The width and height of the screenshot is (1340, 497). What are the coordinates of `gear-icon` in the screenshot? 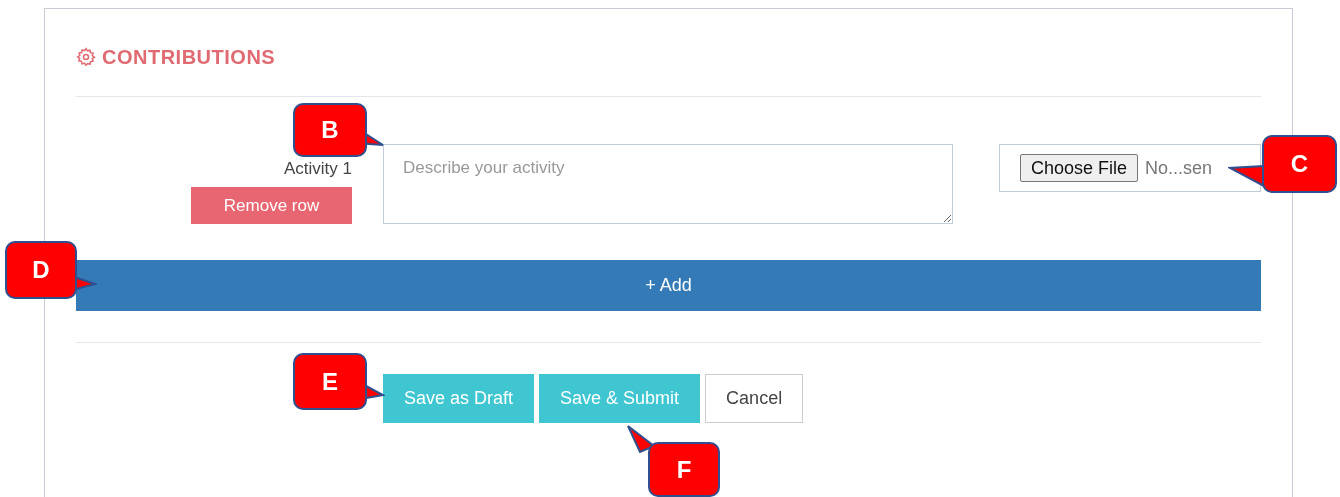 It's located at (86, 56).